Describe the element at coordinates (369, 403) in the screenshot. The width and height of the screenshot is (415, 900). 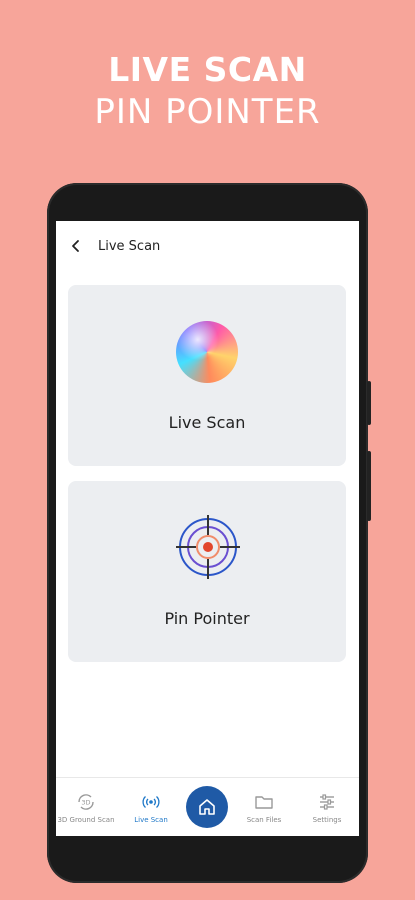
I see `volume-button` at that location.